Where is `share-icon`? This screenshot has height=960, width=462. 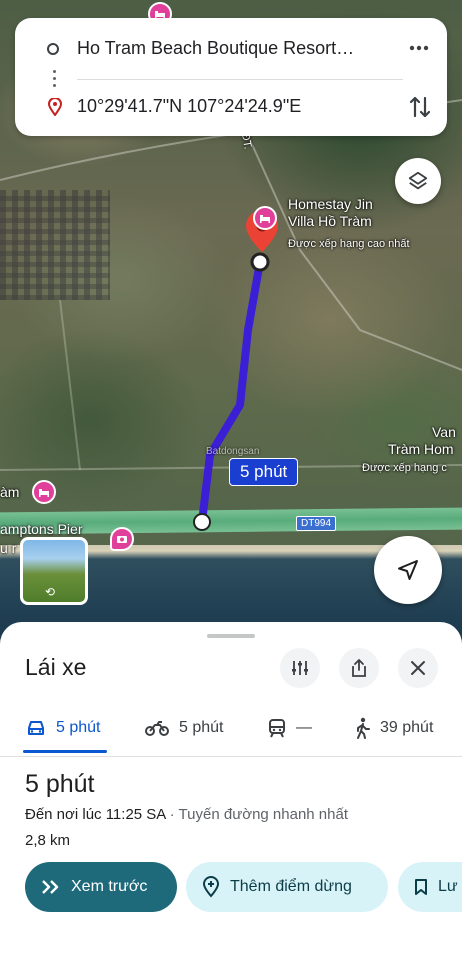
share-icon is located at coordinates (359, 668).